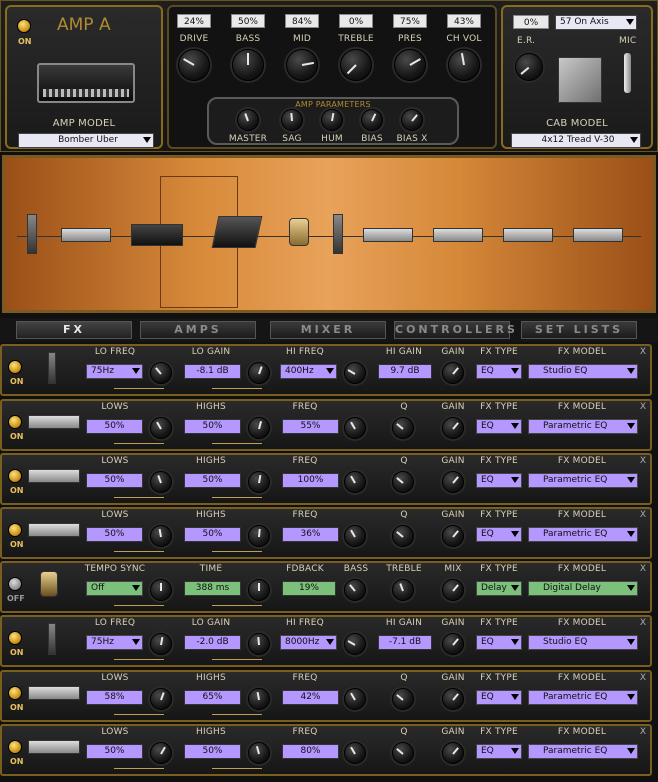 The image size is (658, 782). Describe the element at coordinates (299, 232) in the screenshot. I see `delay-pedal-icon` at that location.